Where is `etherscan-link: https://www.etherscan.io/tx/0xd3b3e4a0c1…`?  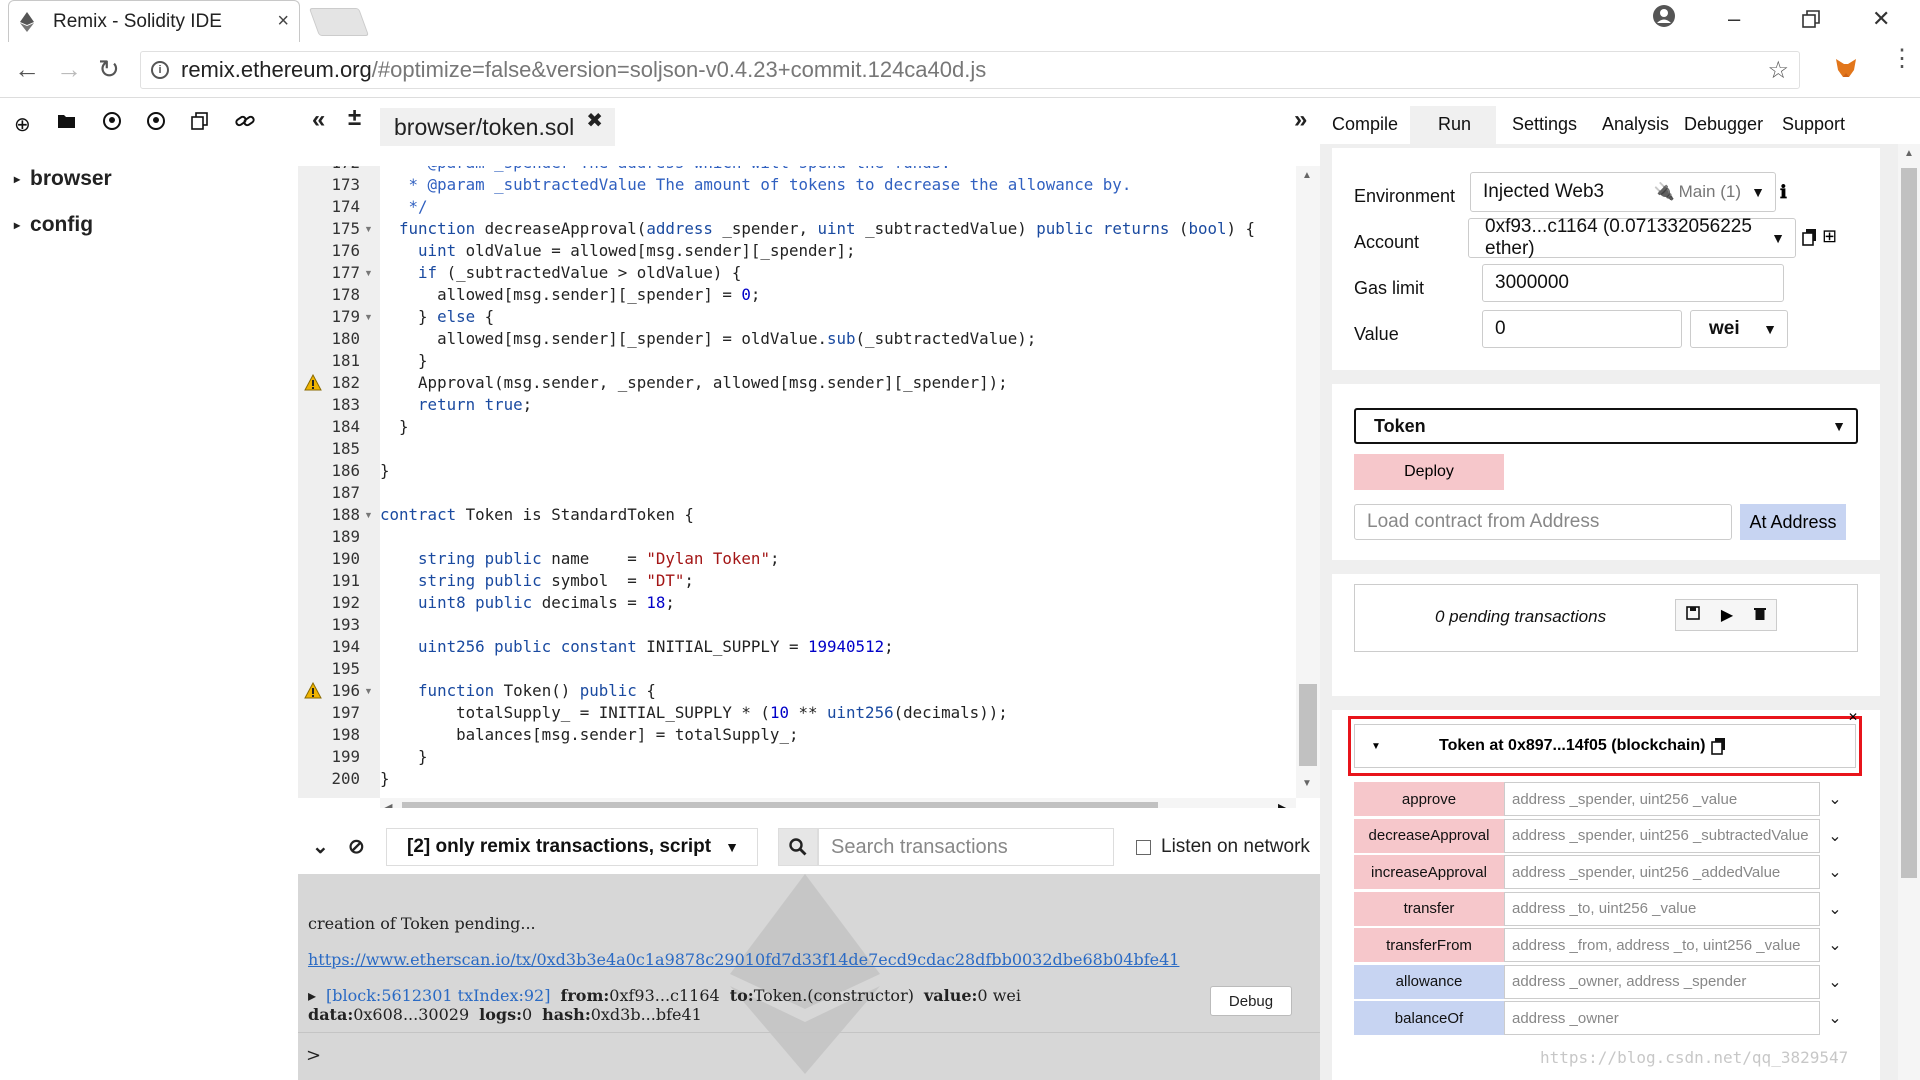 etherscan-link: https://www.etherscan.io/tx/0xd3b3e4a0c1… is located at coordinates (743, 959).